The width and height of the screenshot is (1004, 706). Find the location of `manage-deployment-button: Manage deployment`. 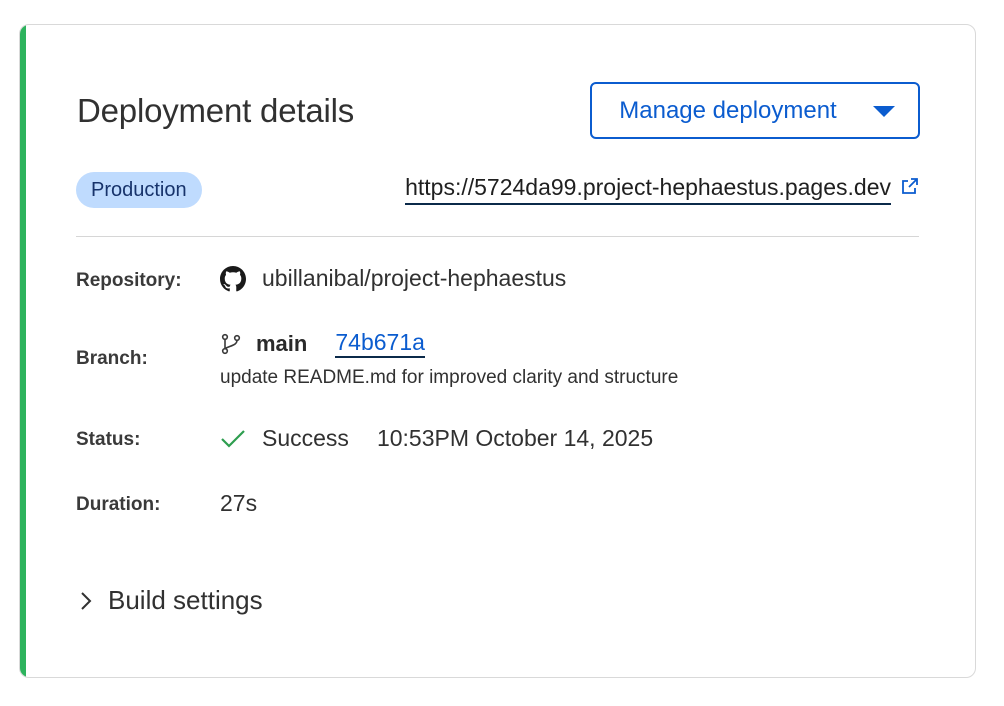

manage-deployment-button: Manage deployment is located at coordinates (755, 110).